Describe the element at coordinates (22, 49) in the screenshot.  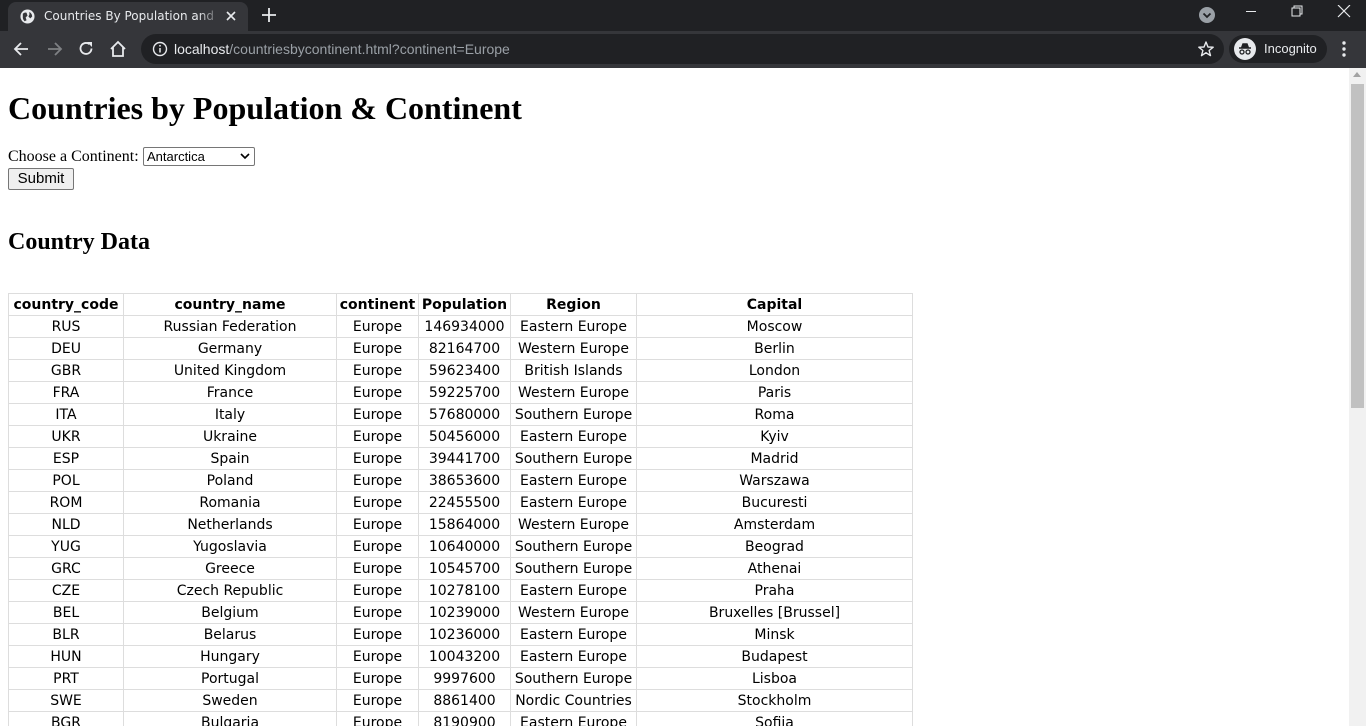
I see `back-arrow-icon` at that location.